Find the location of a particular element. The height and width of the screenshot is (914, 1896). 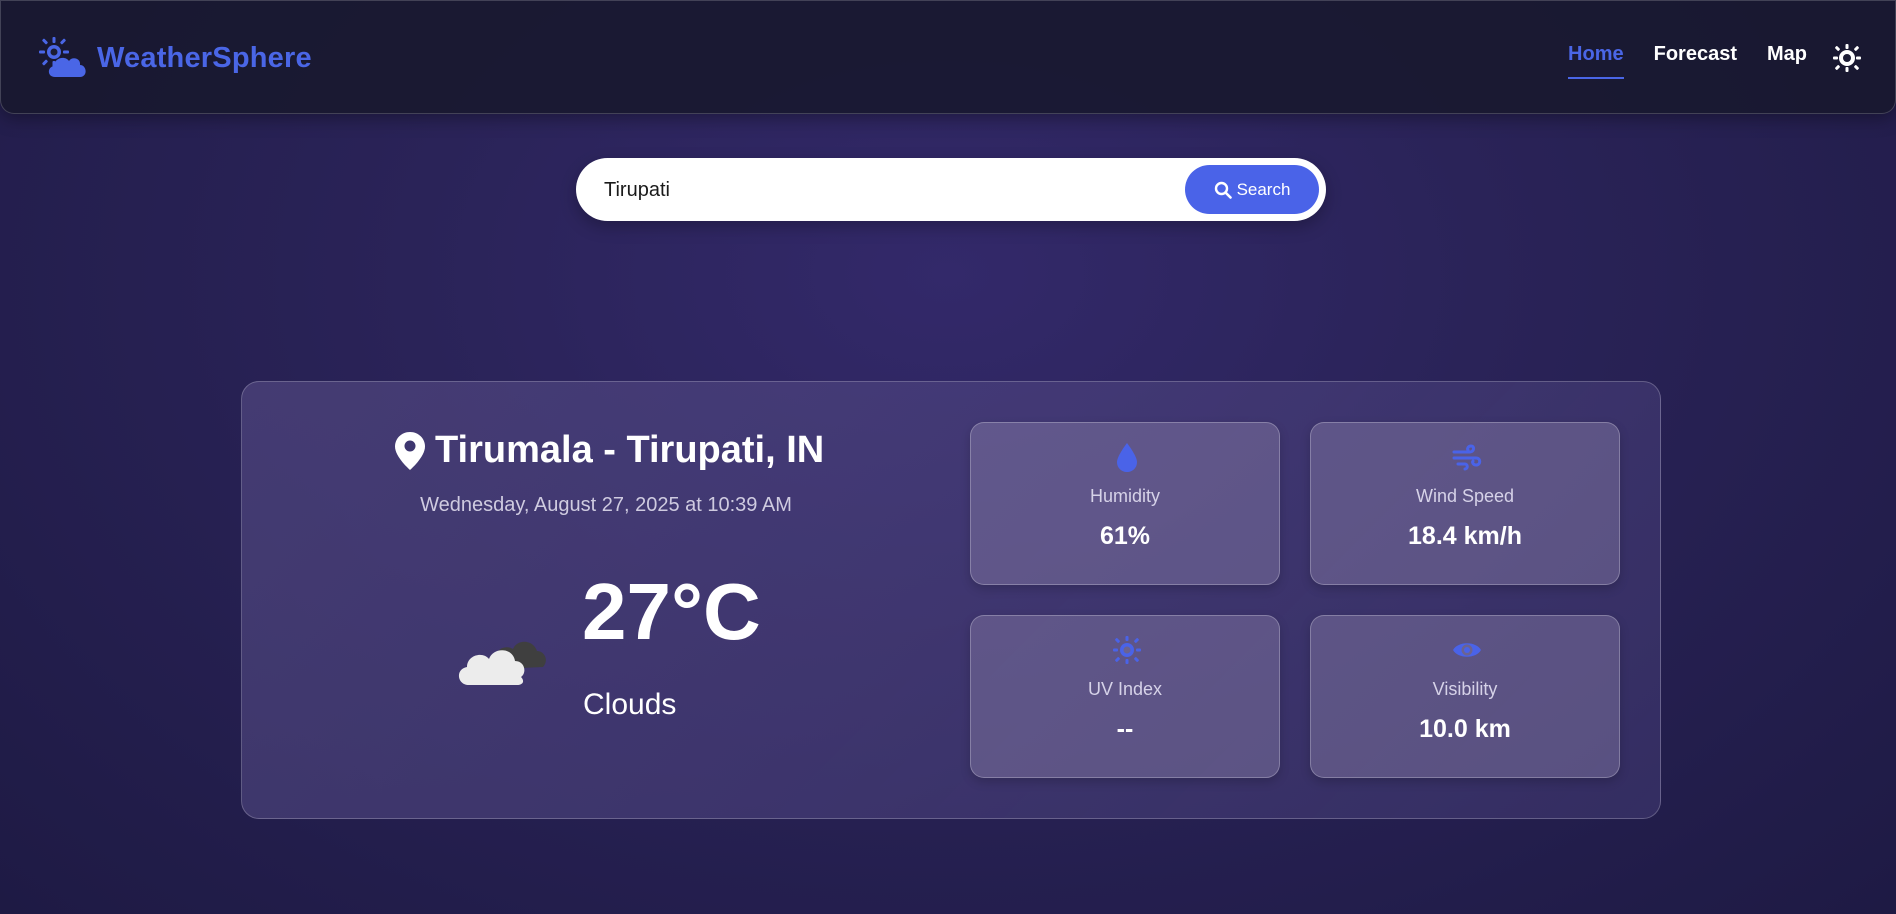

search-button-label: Search is located at coordinates (1263, 189).